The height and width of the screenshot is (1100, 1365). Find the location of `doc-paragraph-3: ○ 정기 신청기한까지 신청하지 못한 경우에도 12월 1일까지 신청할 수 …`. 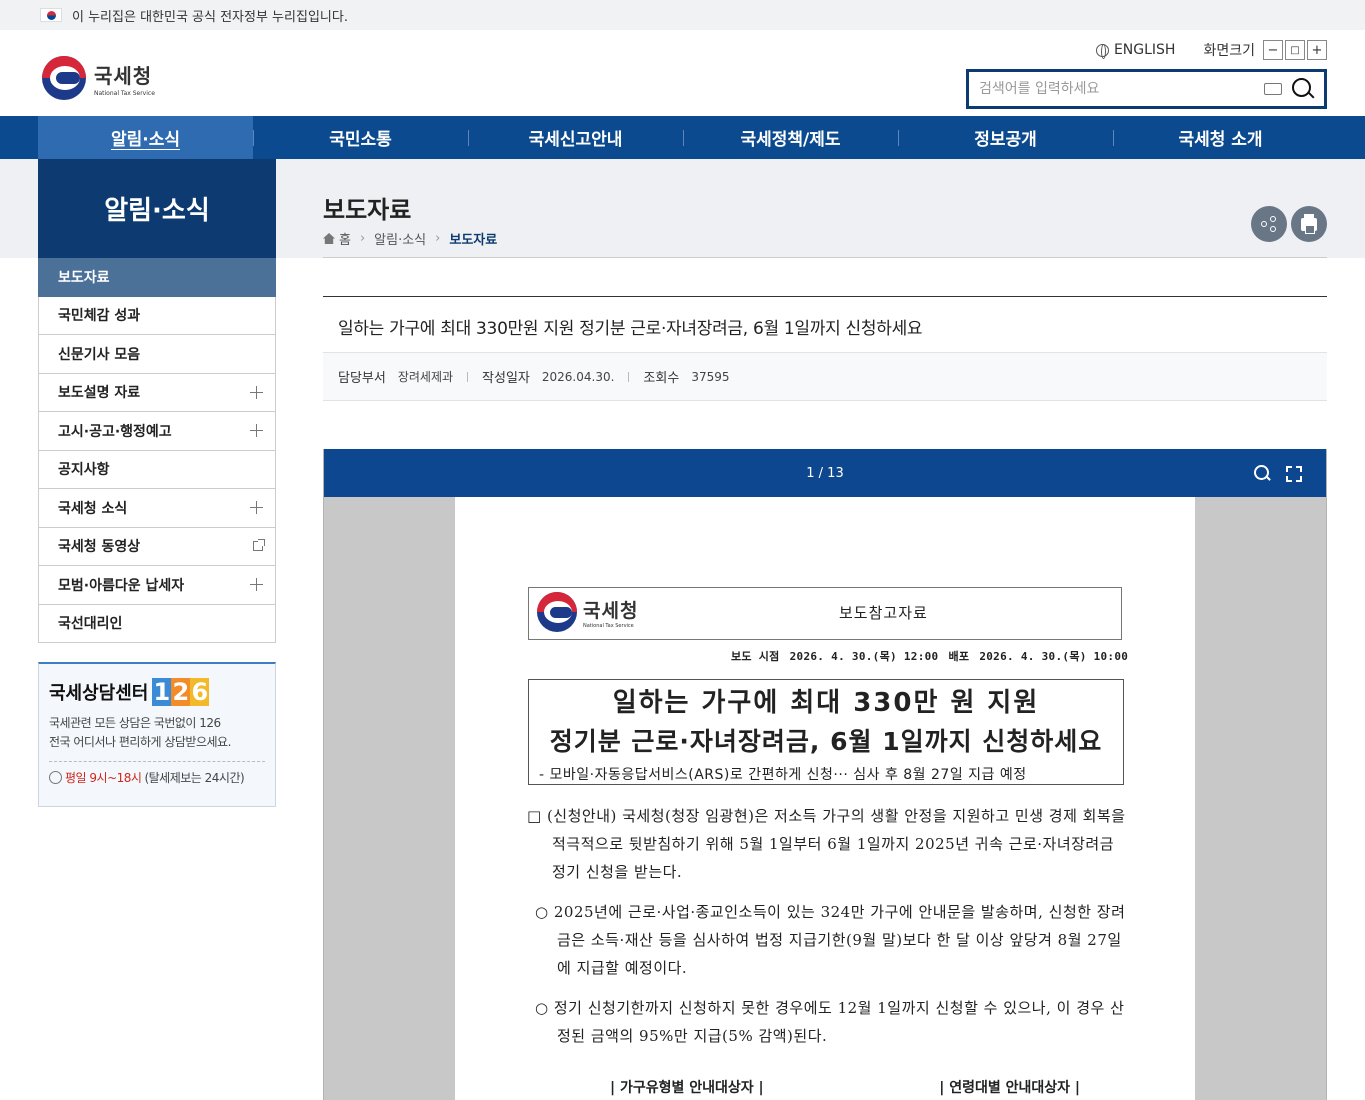

doc-paragraph-3: ○ 정기 신청기한까지 신청하지 못한 경우에도 12월 1일까지 신청할 수 … is located at coordinates (830, 1022).